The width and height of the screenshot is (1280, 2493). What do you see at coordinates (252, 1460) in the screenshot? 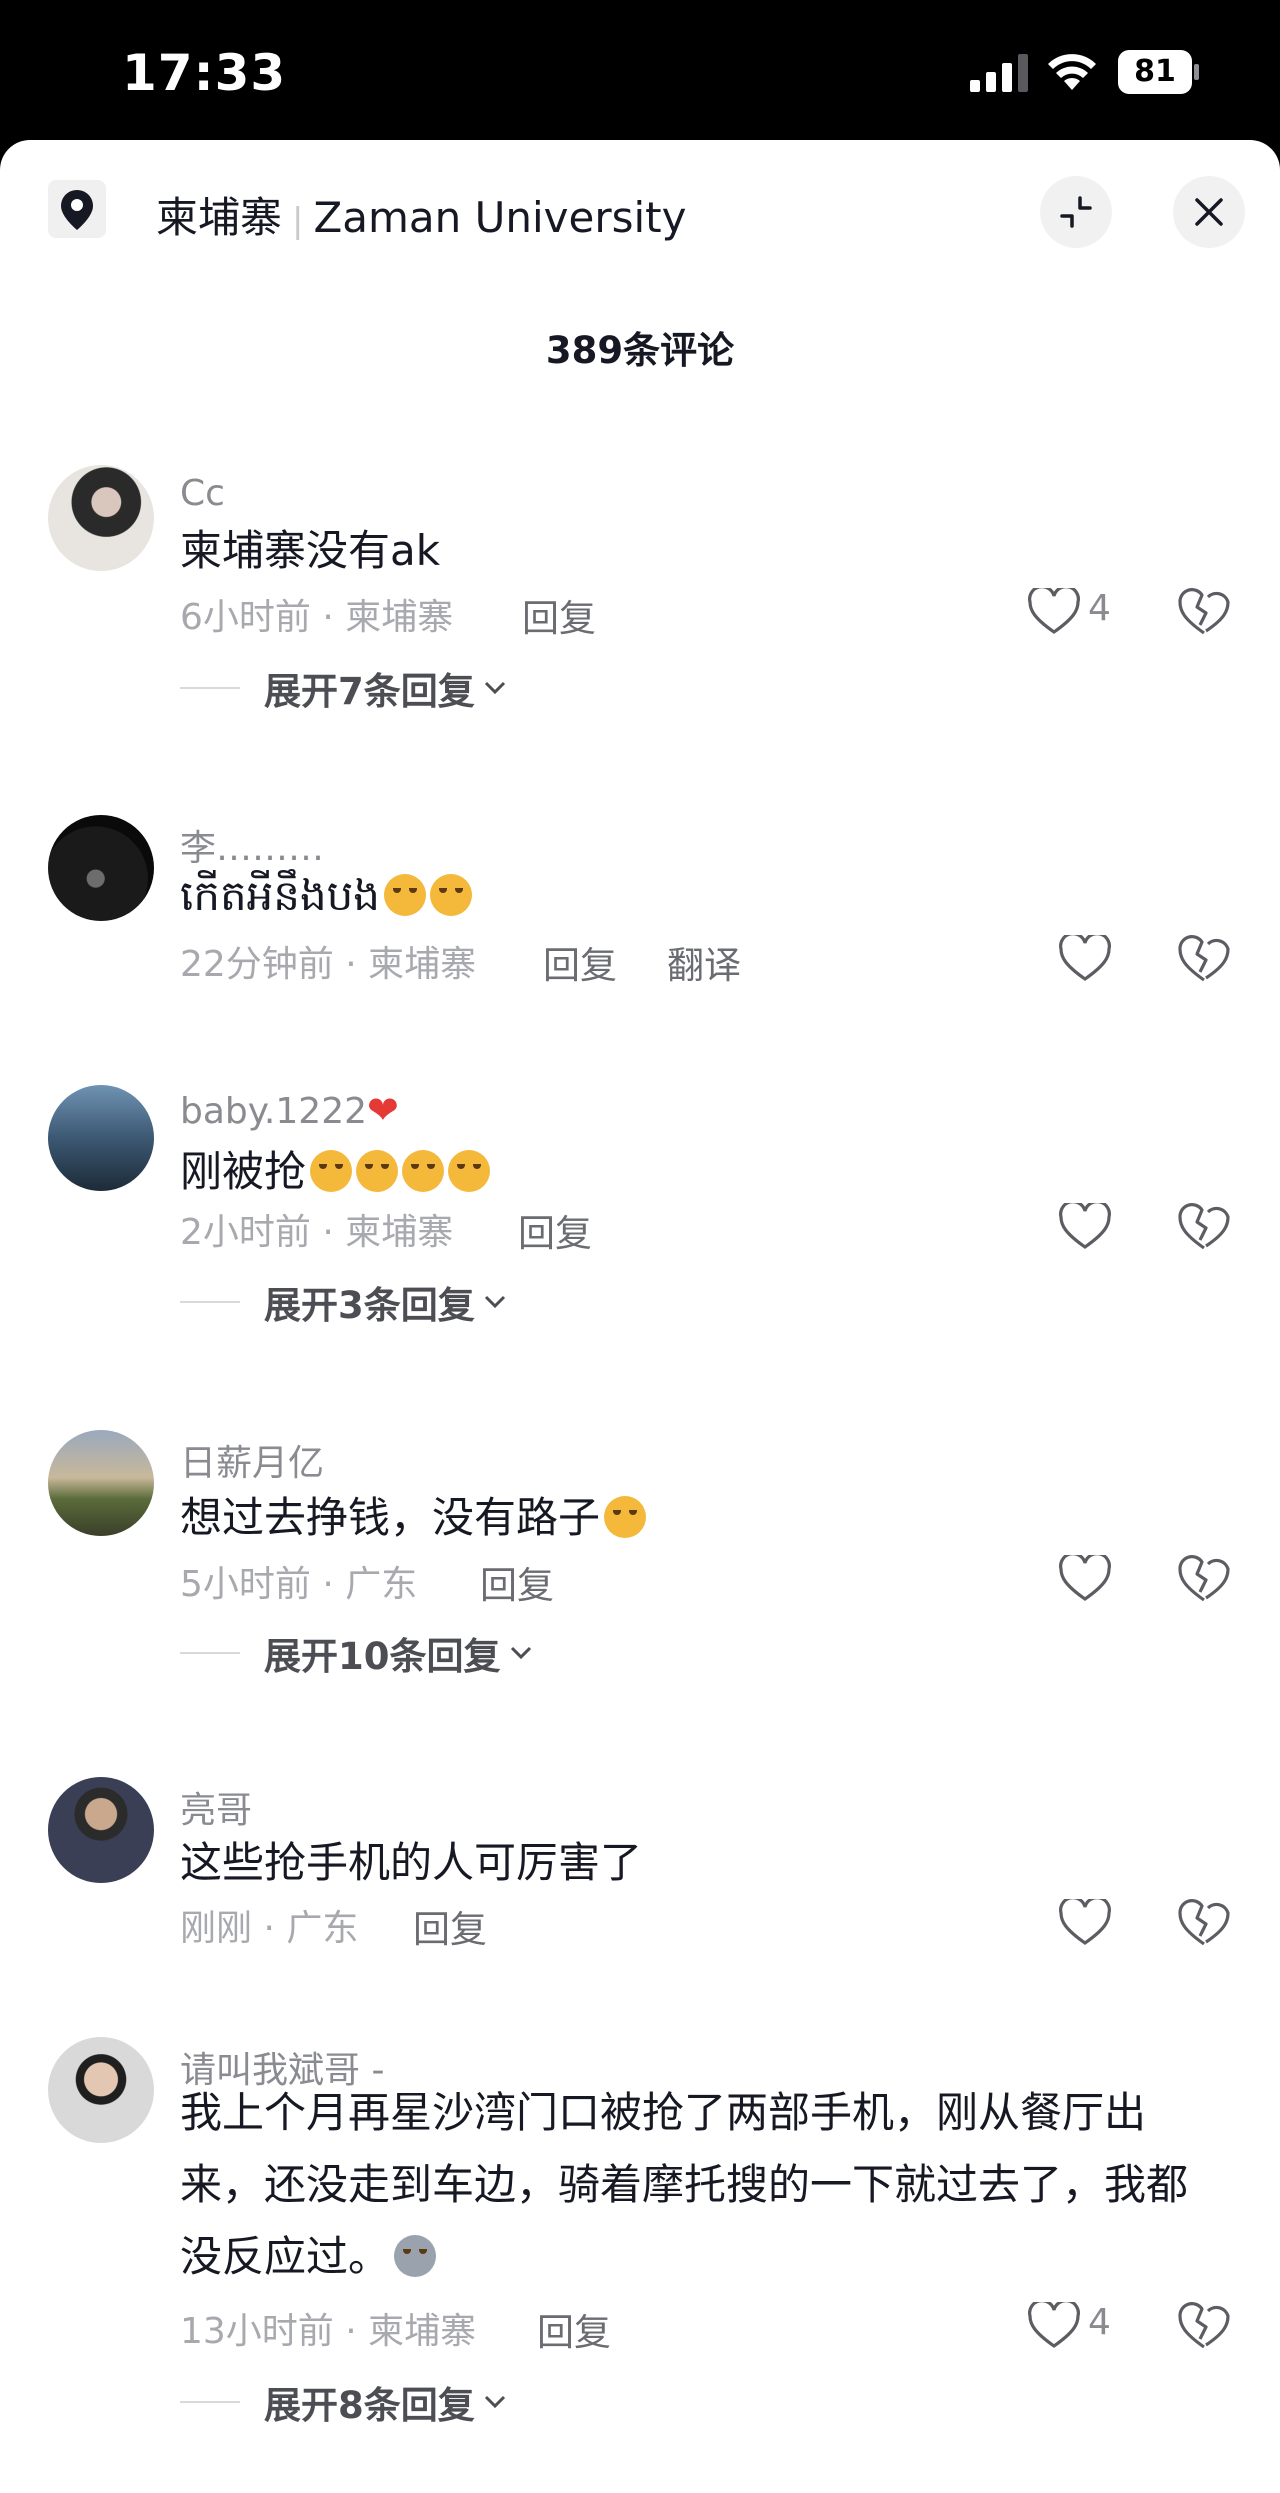
I see `comment-author: 日薪月亿` at bounding box center [252, 1460].